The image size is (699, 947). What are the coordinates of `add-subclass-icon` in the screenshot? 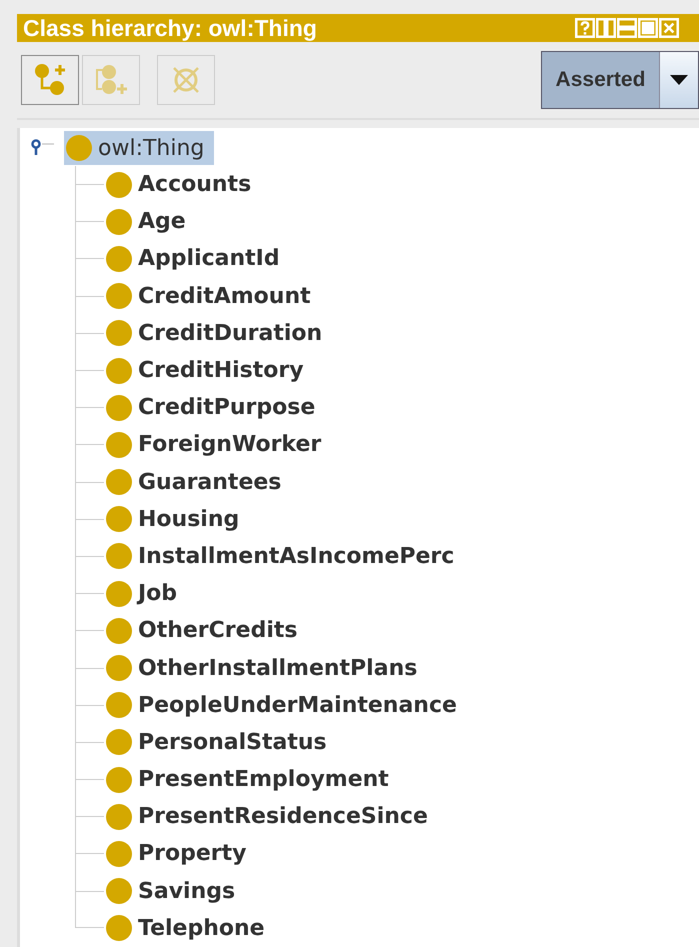 It's located at (50, 80).